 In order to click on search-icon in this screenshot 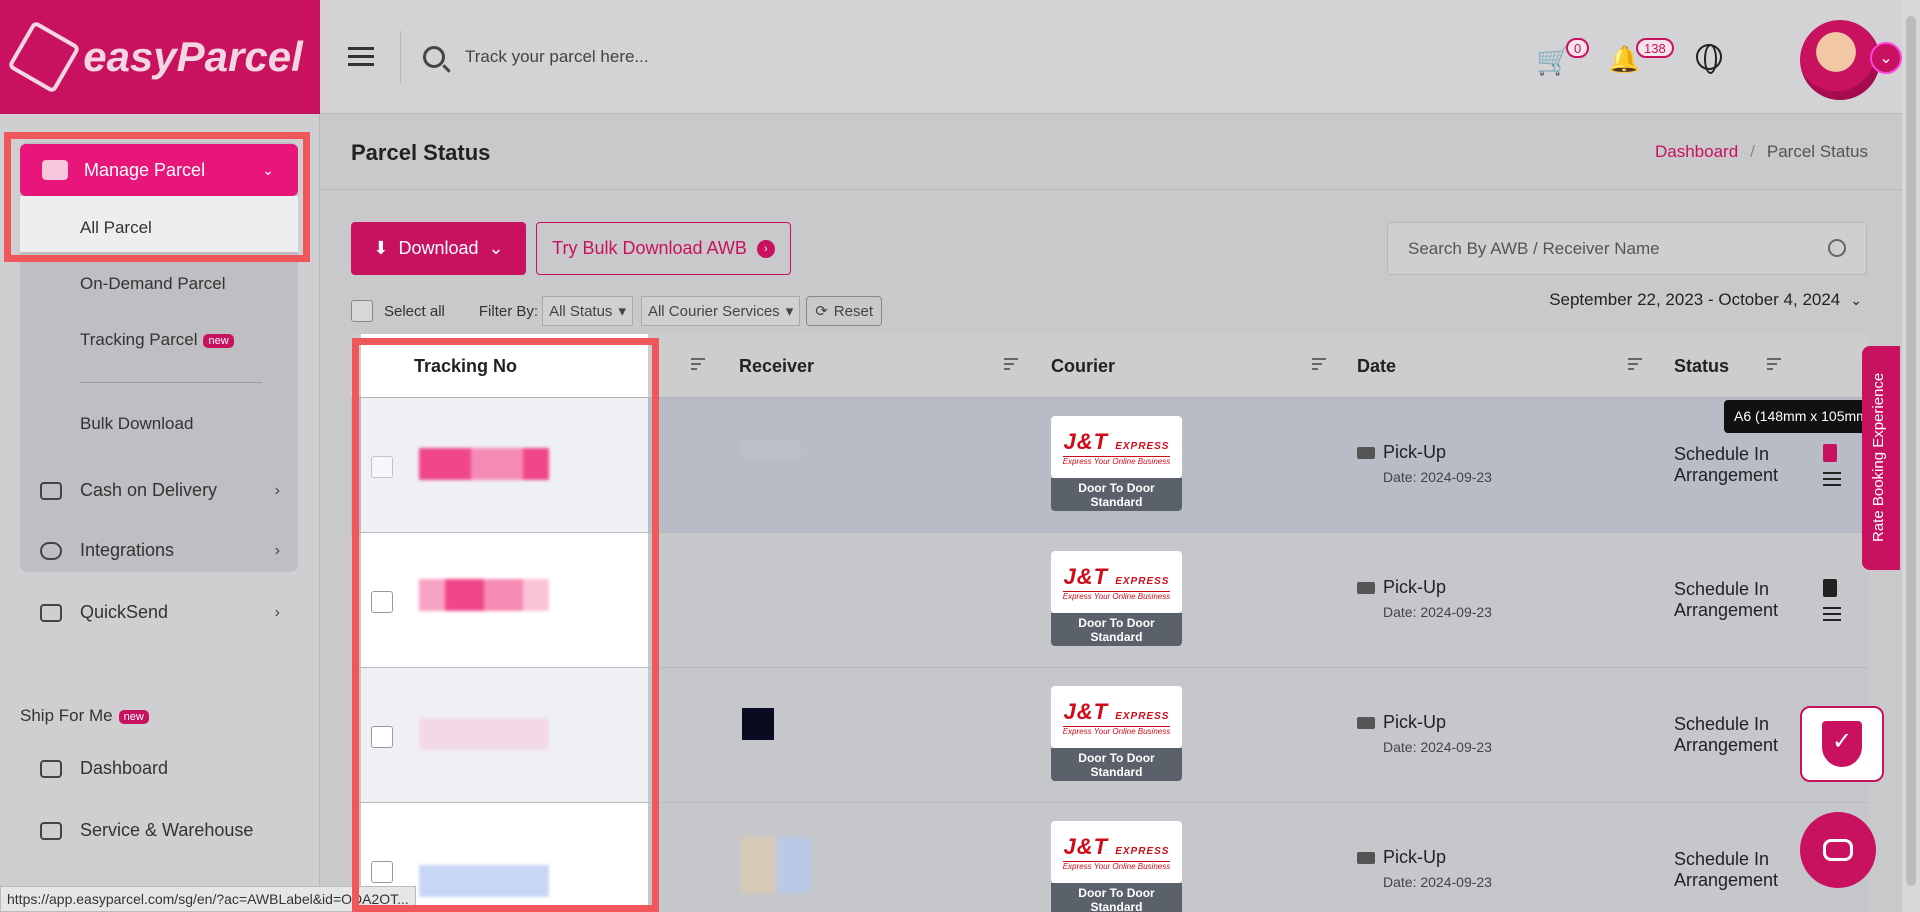, I will do `click(1837, 248)`.